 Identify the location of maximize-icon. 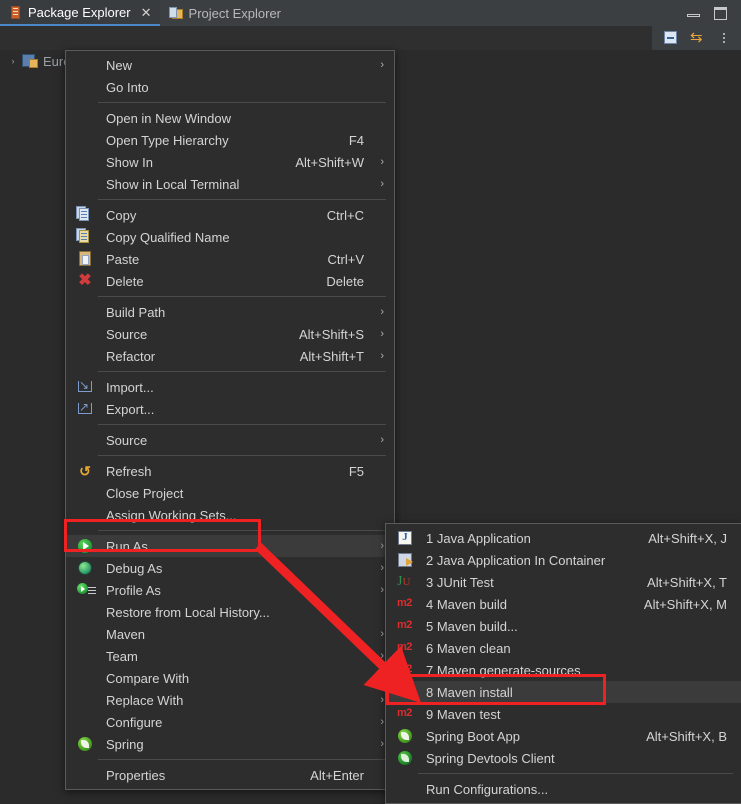
(720, 13).